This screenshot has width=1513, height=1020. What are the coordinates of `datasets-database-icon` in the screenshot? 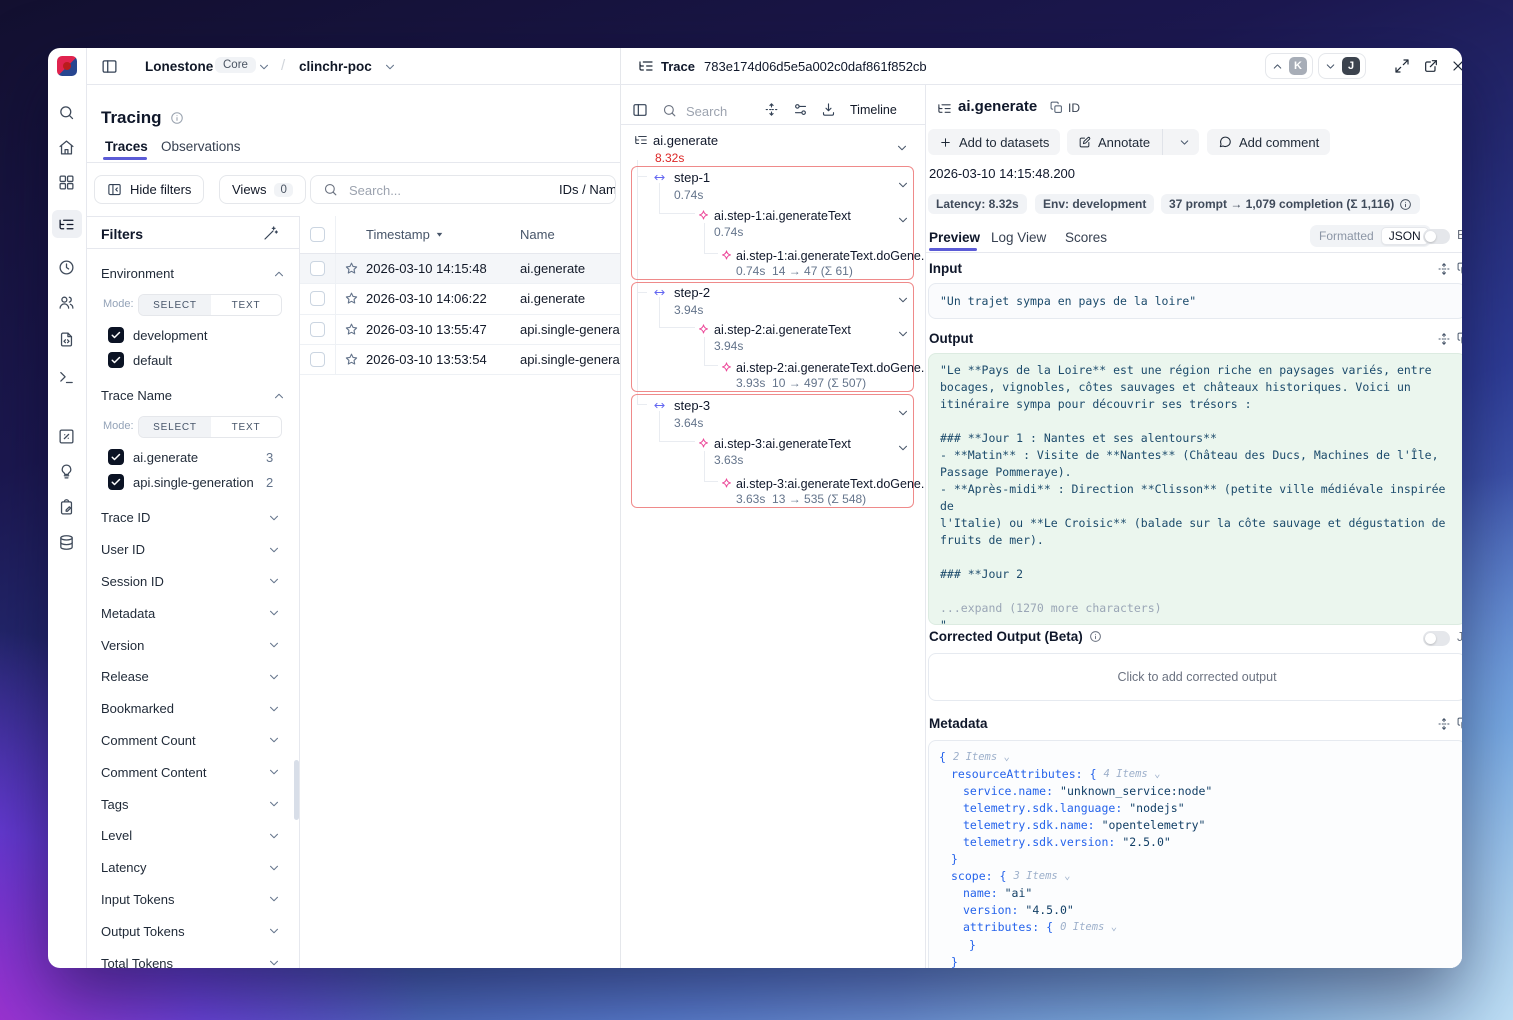 It's located at (66, 542).